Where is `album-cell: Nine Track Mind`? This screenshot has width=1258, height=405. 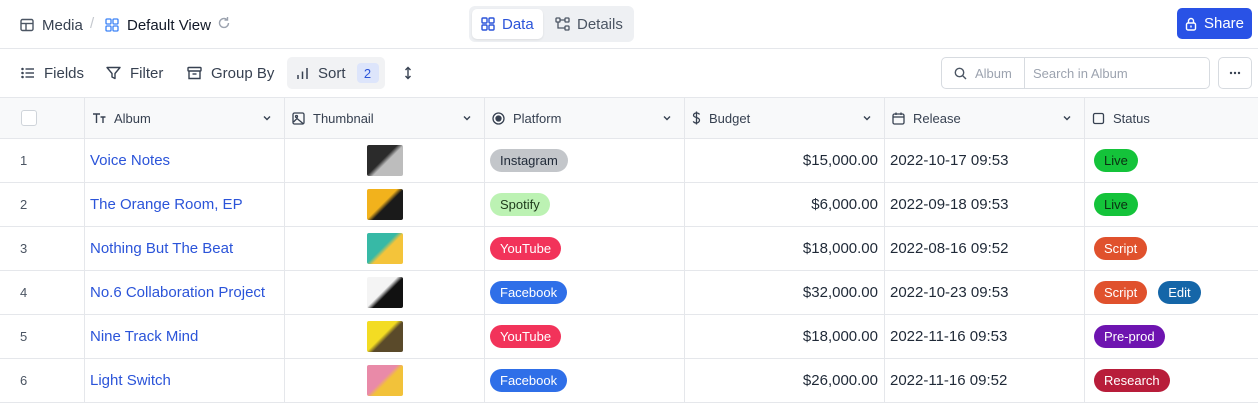 album-cell: Nine Track Mind is located at coordinates (185, 336).